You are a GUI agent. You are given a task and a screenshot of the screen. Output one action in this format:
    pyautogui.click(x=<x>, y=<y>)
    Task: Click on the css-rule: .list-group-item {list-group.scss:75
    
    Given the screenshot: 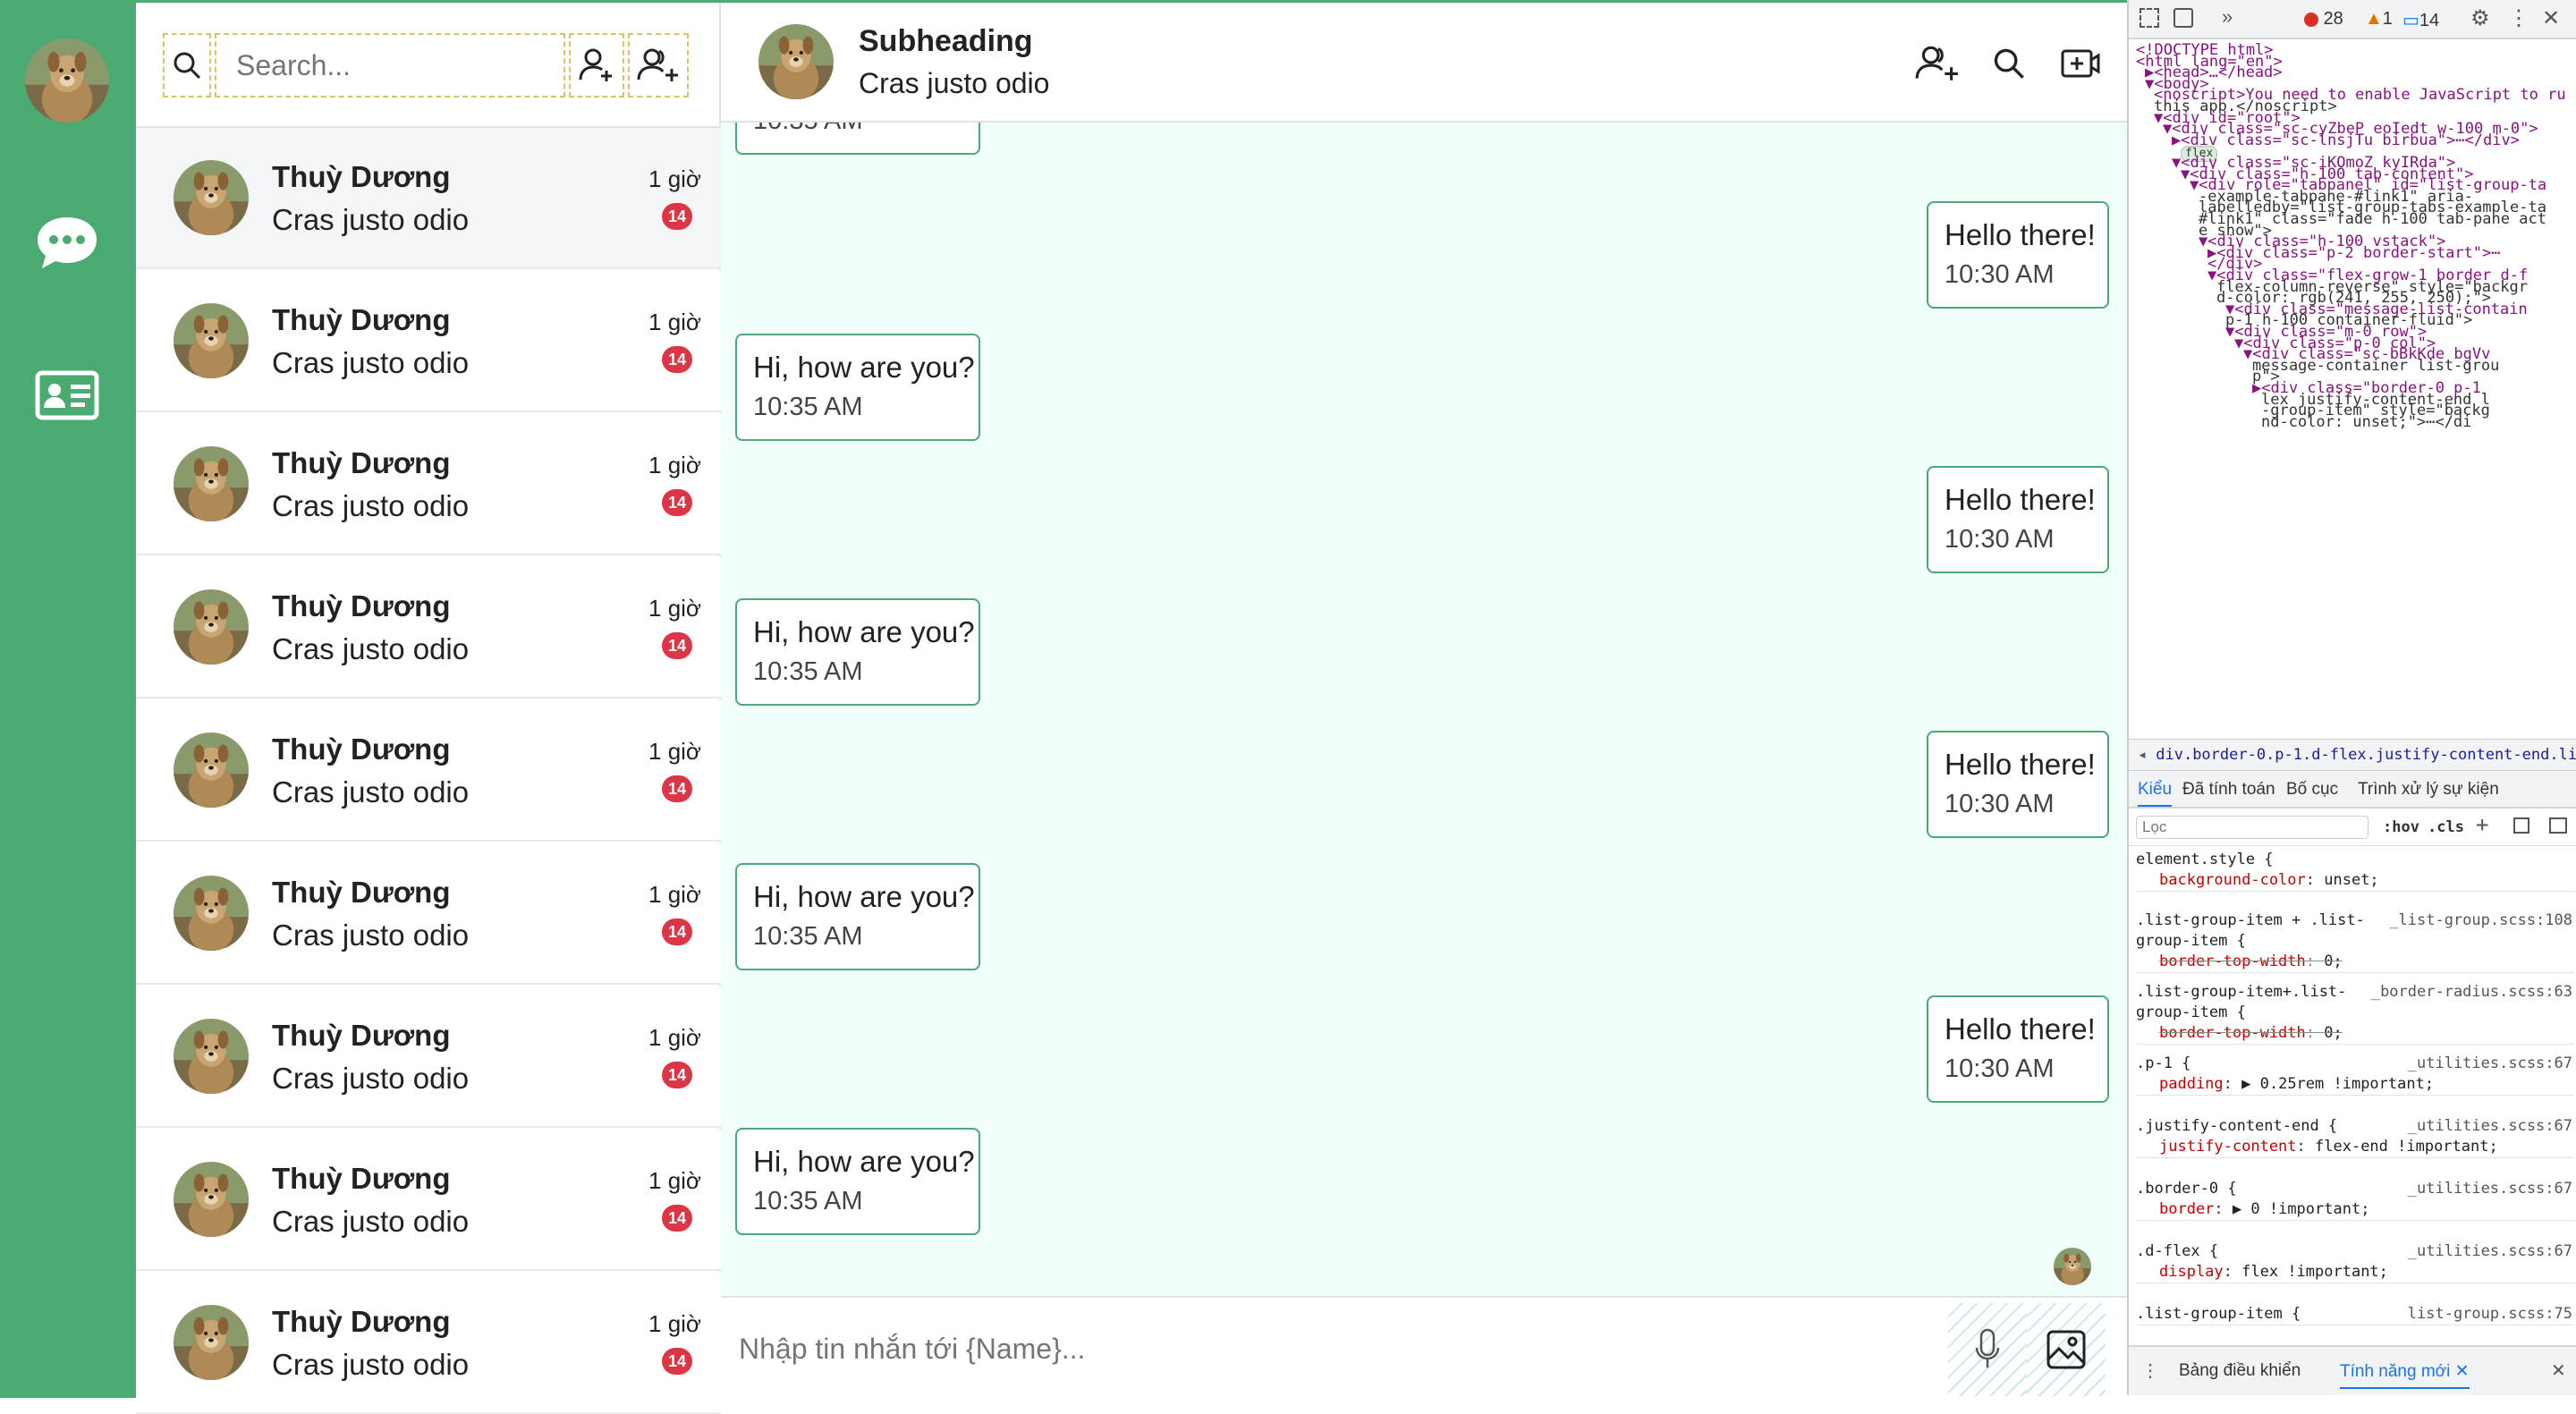 What is the action you would take?
    pyautogui.click(x=2355, y=1314)
    